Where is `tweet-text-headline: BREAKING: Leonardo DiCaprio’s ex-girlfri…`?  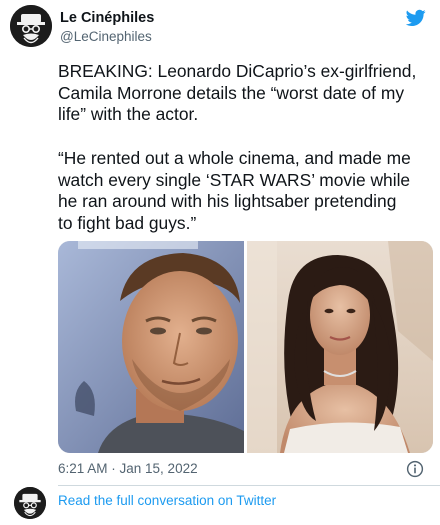 tweet-text-headline: BREAKING: Leonardo DiCaprio’s ex-girlfri… is located at coordinates (237, 92).